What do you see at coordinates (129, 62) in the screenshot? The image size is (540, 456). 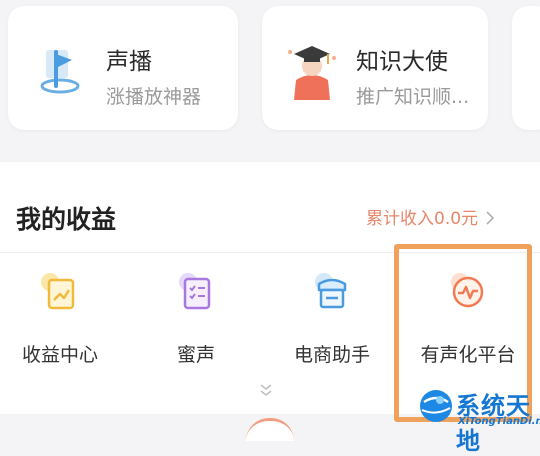 I see `card-title: 声播` at bounding box center [129, 62].